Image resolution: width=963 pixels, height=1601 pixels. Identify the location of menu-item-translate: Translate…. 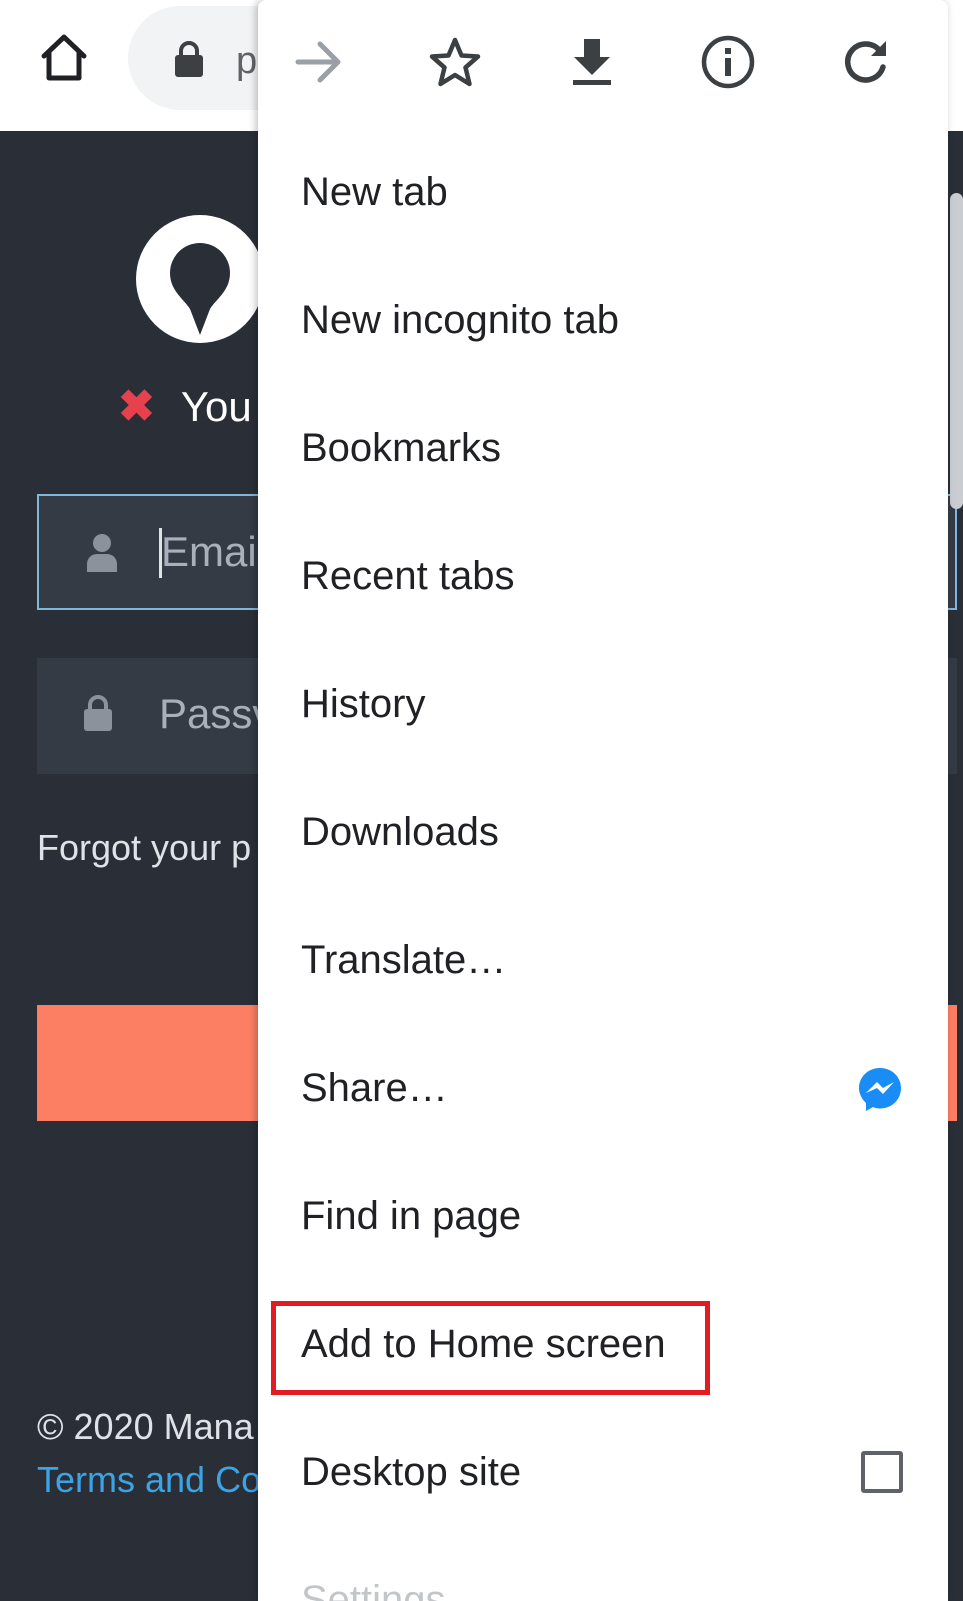
(603, 960).